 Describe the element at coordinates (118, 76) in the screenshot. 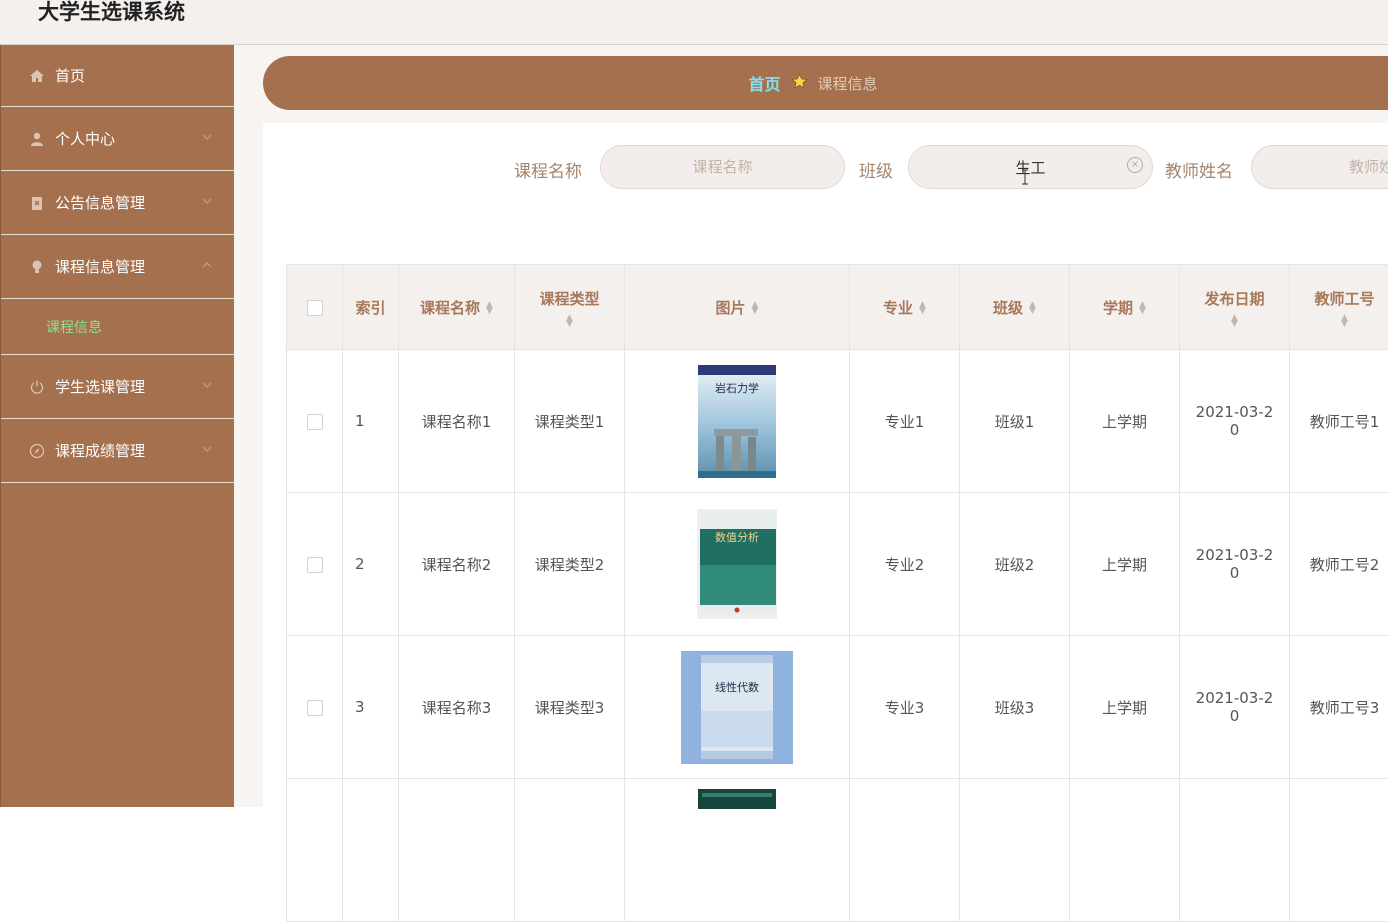

I see `sidebar-item-home: 首页` at that location.